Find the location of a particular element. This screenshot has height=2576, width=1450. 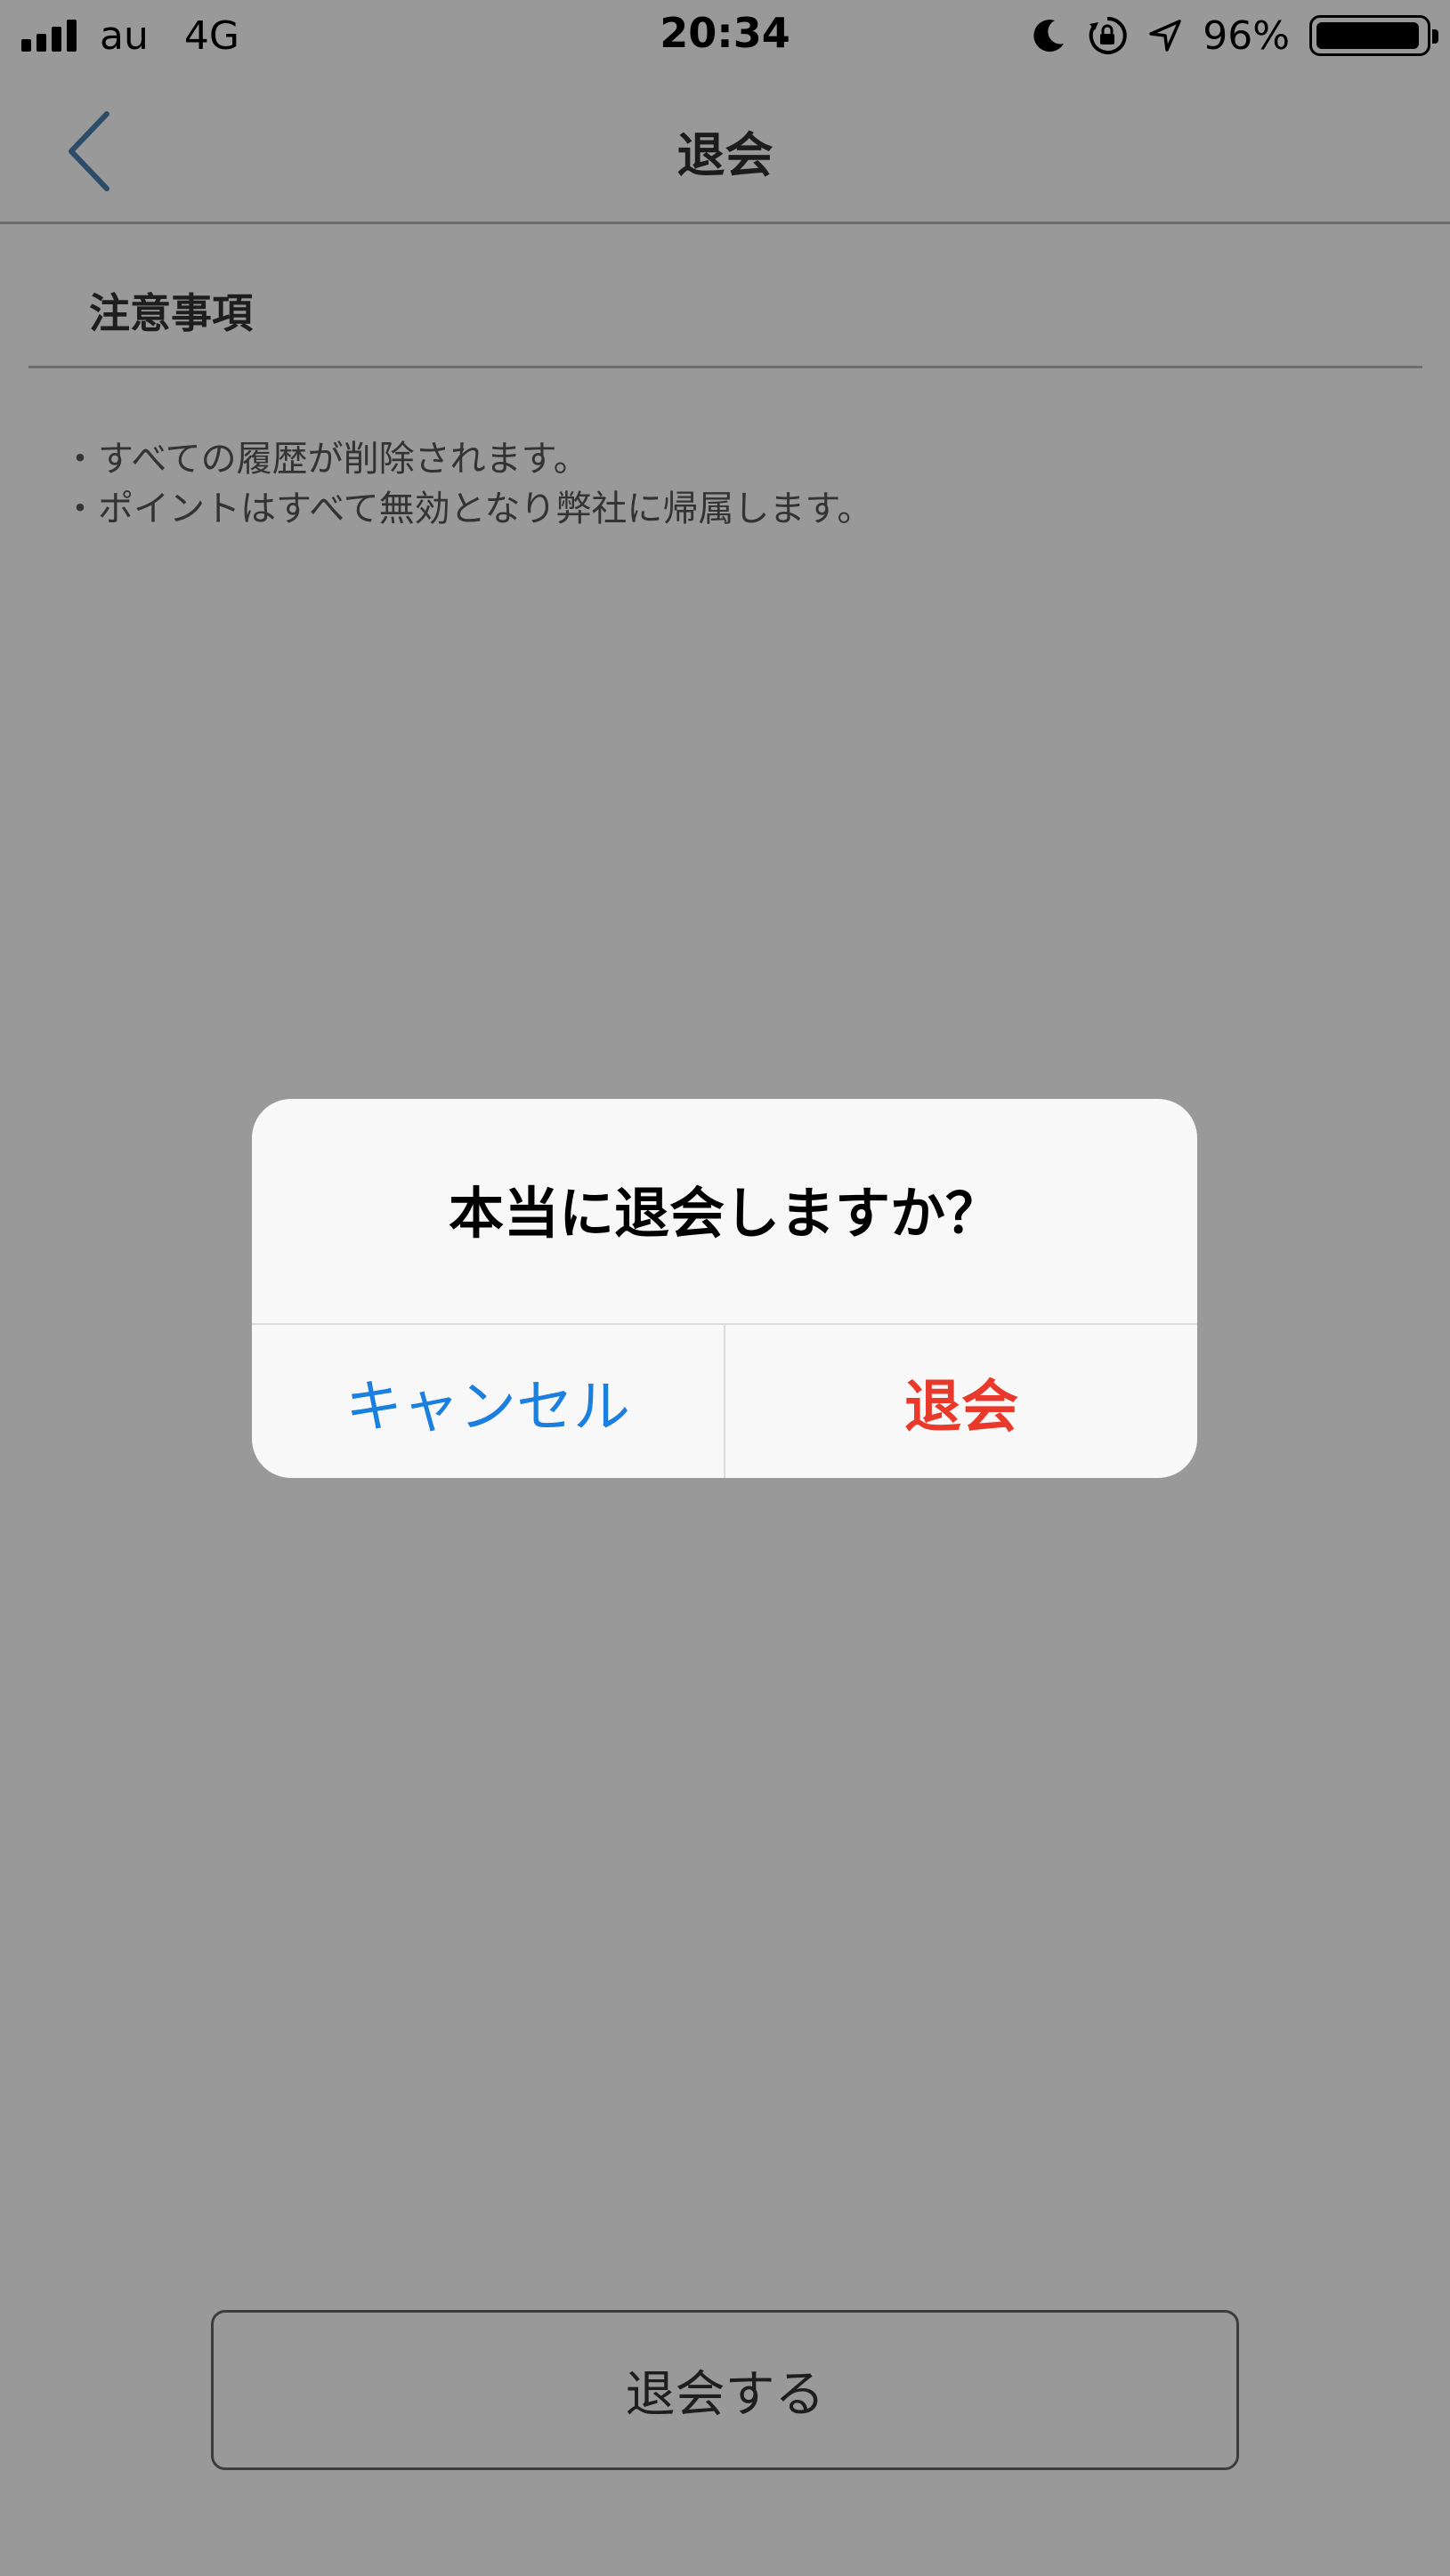

dialog-title: 本当に退会しますか？ is located at coordinates (724, 1213).